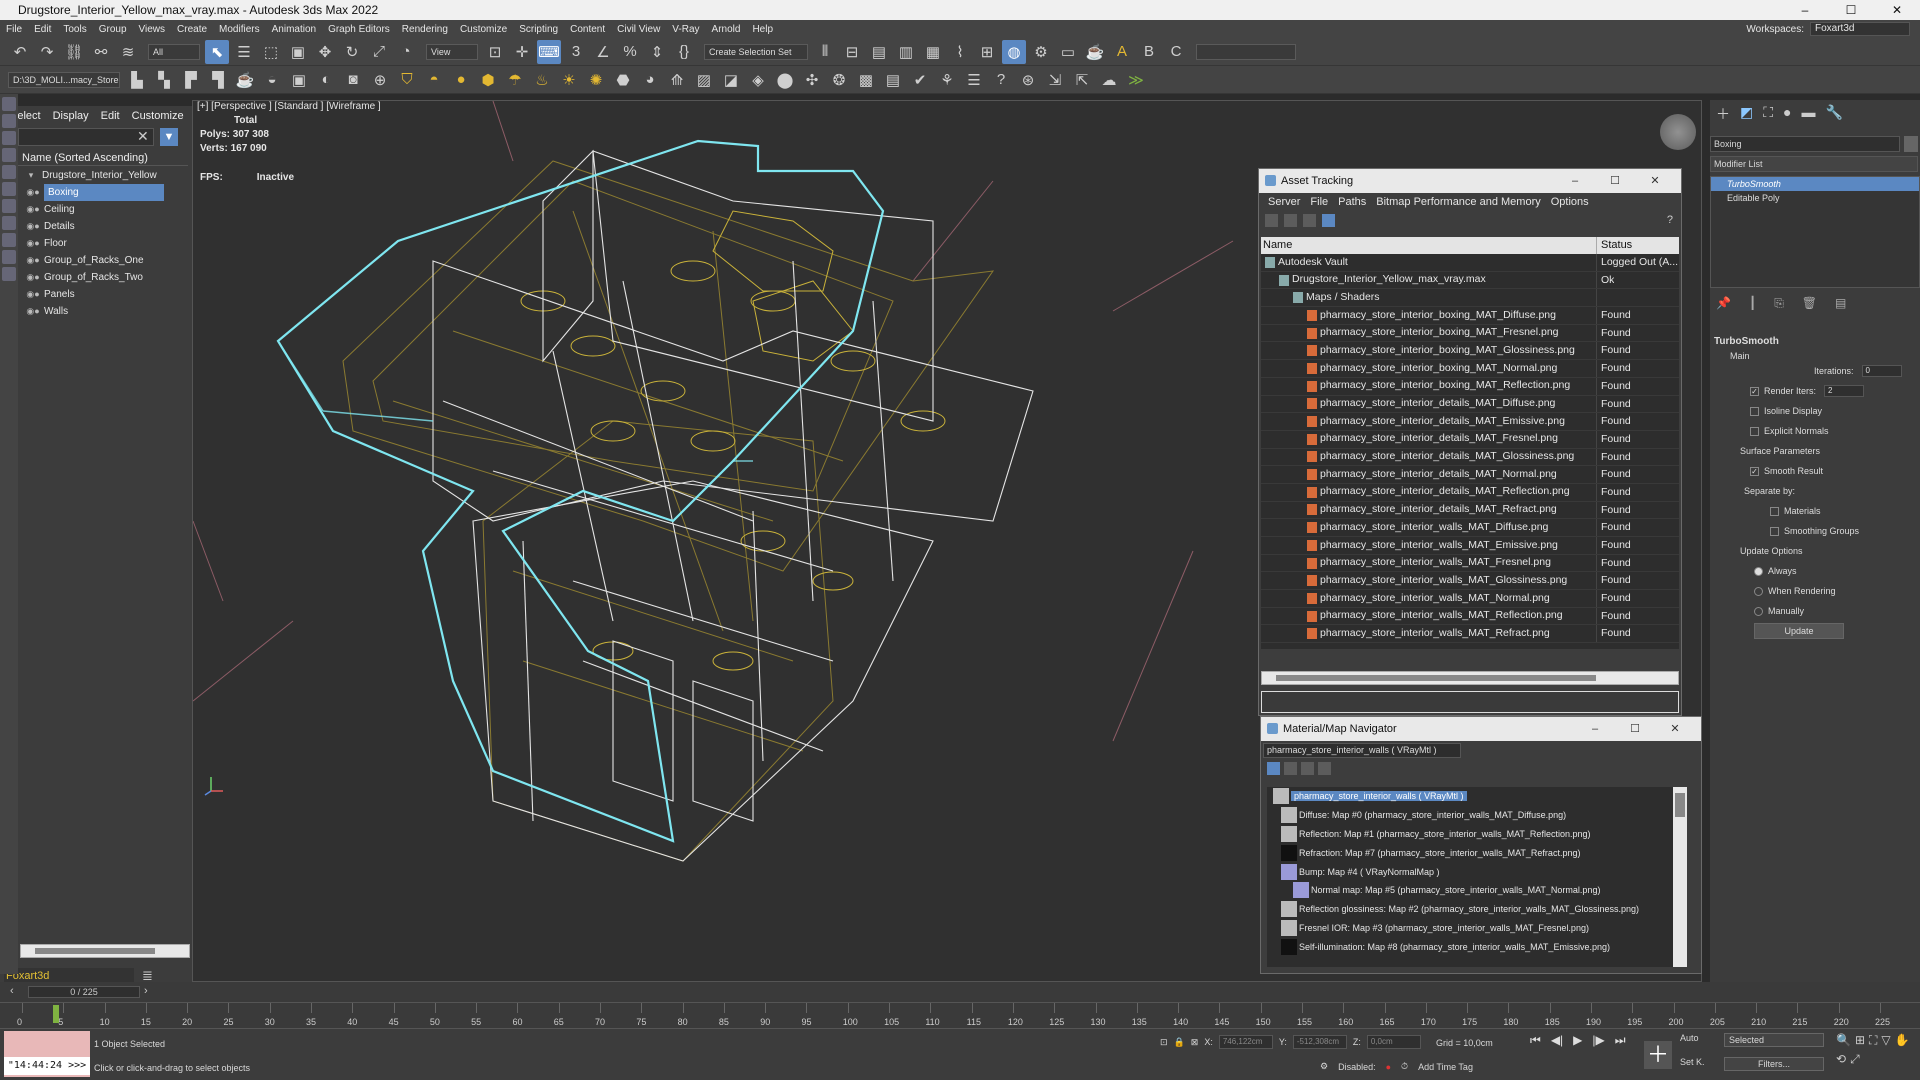  What do you see at coordinates (1388, 1067) in the screenshot?
I see `record-icon: ●` at bounding box center [1388, 1067].